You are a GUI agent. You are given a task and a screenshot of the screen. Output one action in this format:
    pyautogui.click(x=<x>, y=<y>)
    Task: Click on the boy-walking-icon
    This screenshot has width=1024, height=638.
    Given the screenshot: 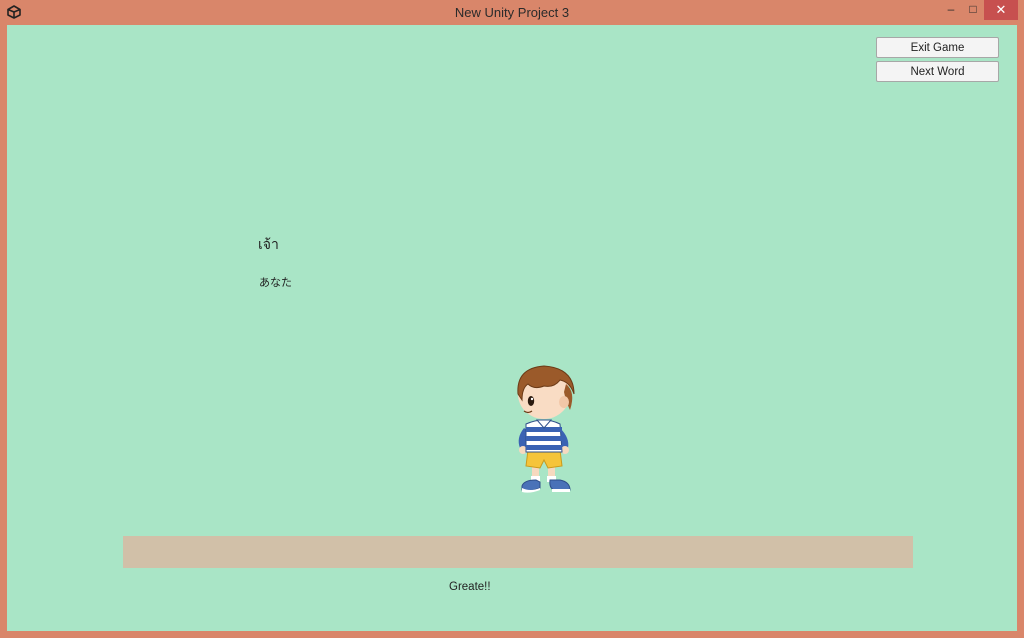 What is the action you would take?
    pyautogui.click(x=546, y=429)
    